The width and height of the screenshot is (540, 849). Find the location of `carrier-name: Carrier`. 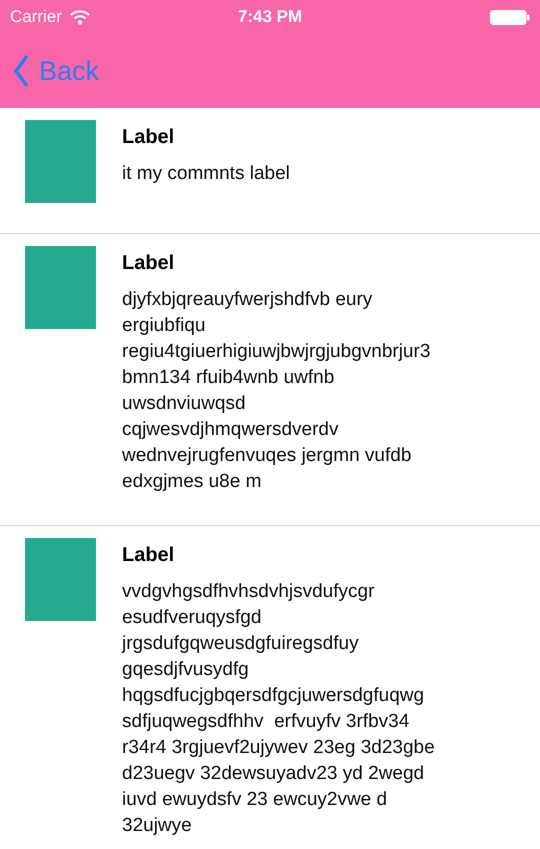

carrier-name: Carrier is located at coordinates (36, 17).